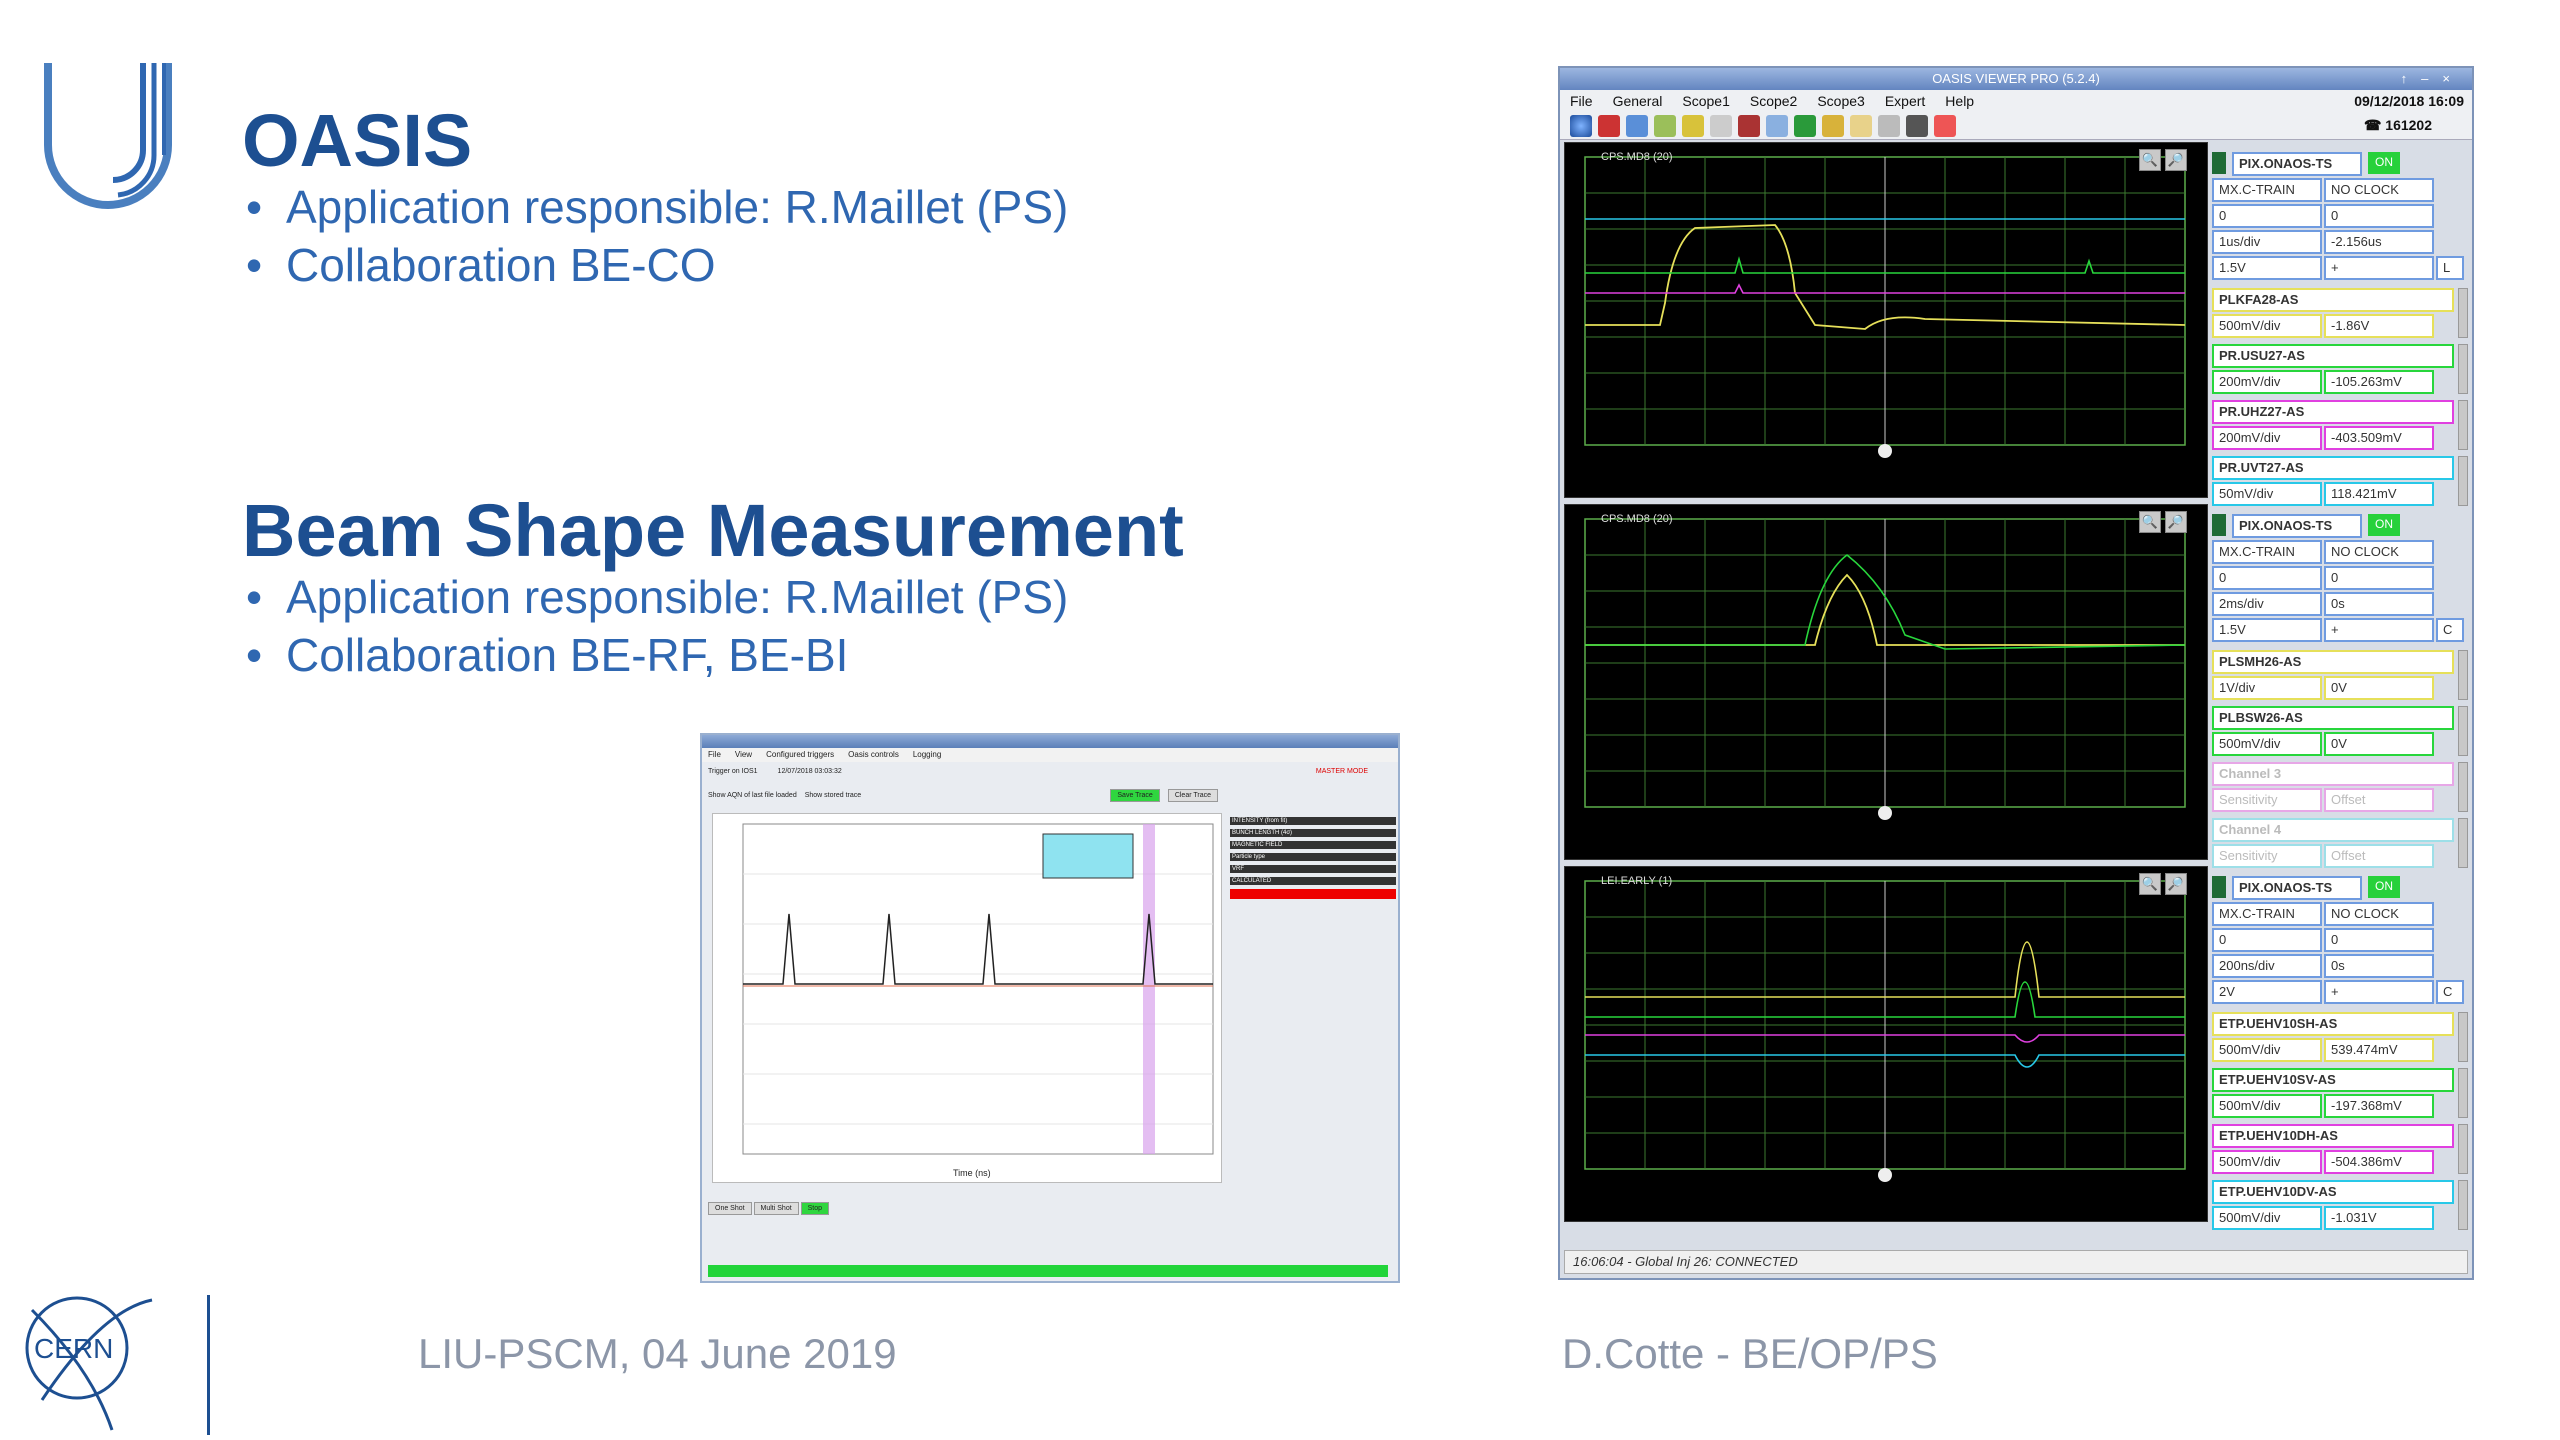  I want to click on channel-name-field: Channel 3, so click(2333, 774).